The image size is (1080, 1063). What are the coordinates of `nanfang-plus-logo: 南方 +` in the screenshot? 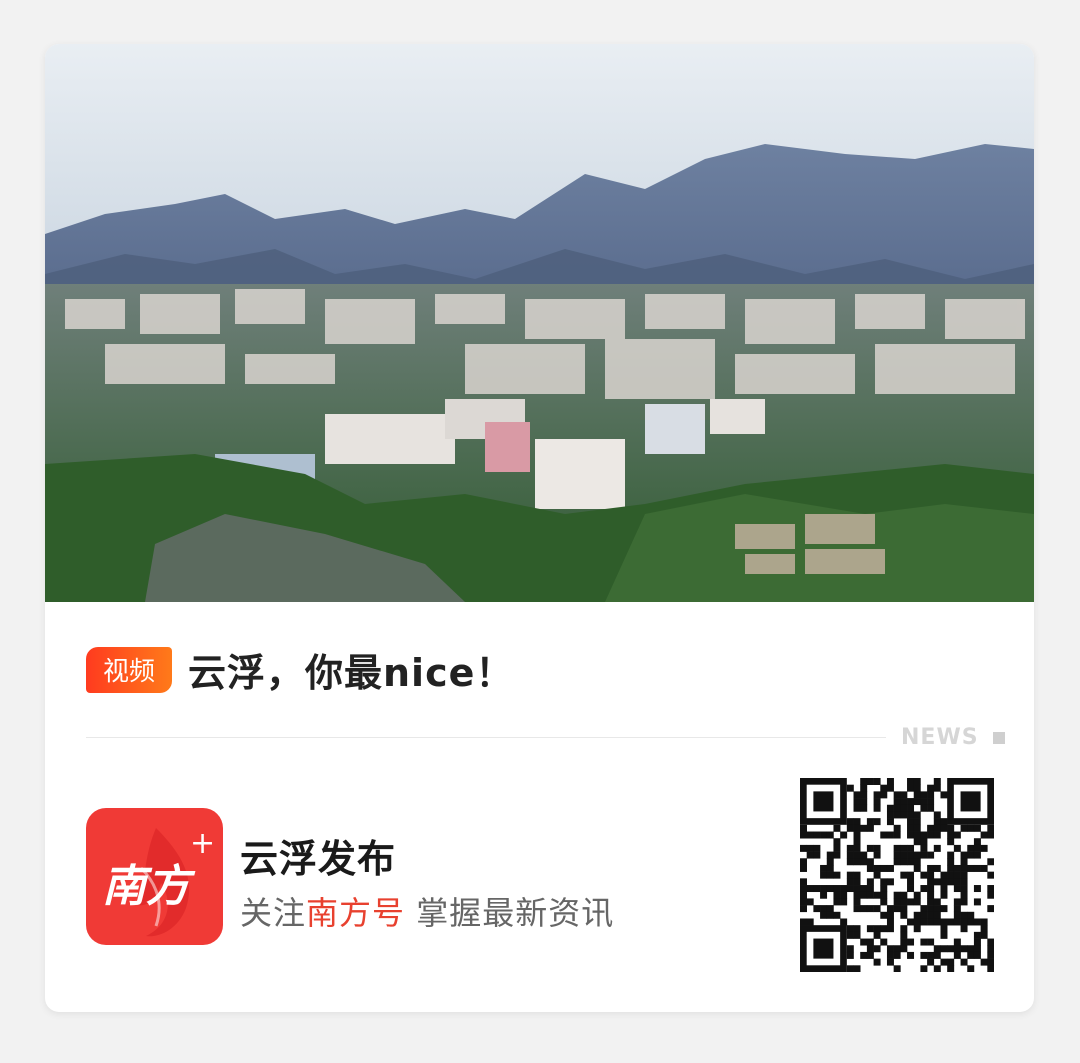 It's located at (154, 876).